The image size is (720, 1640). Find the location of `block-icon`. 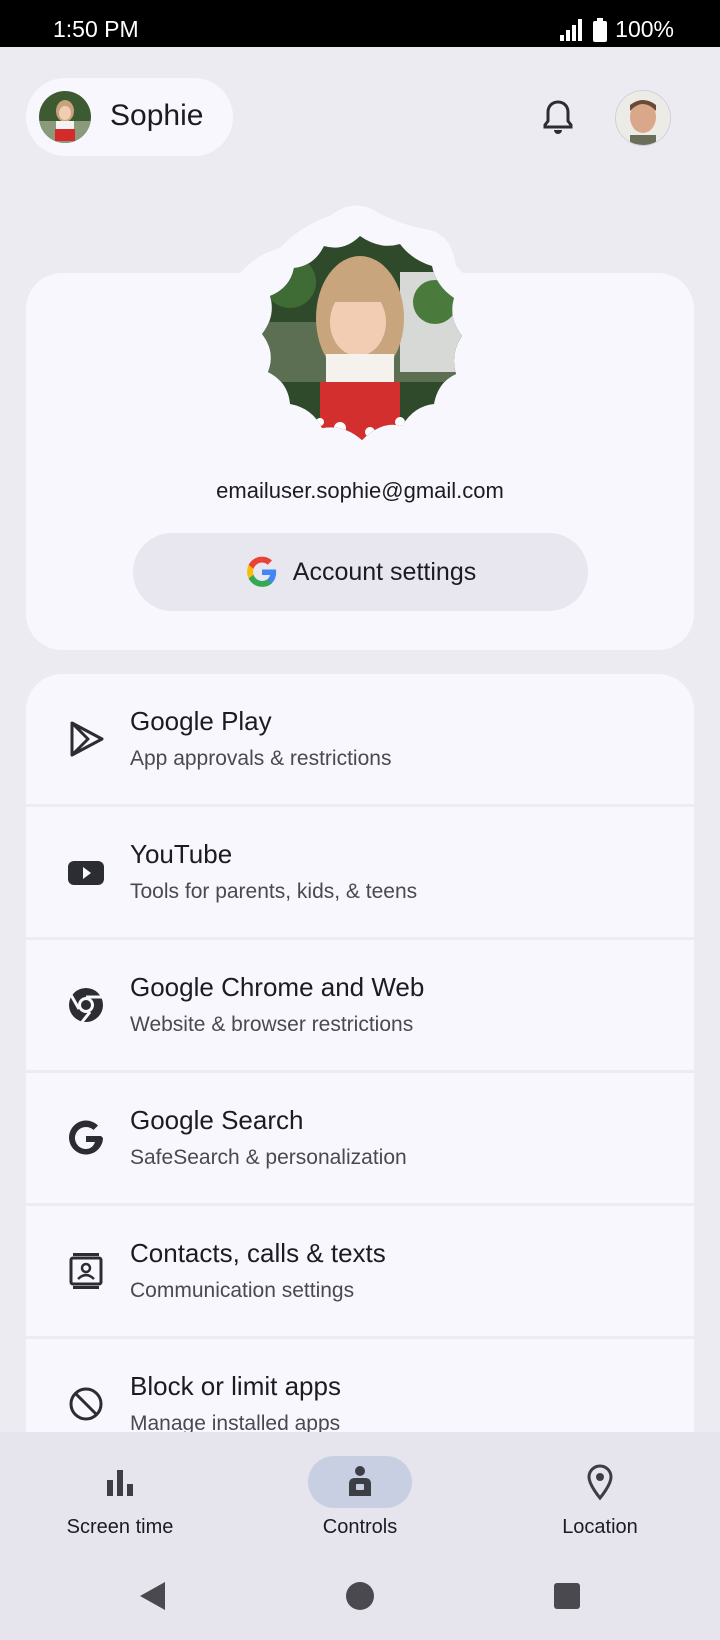

block-icon is located at coordinates (86, 1404).